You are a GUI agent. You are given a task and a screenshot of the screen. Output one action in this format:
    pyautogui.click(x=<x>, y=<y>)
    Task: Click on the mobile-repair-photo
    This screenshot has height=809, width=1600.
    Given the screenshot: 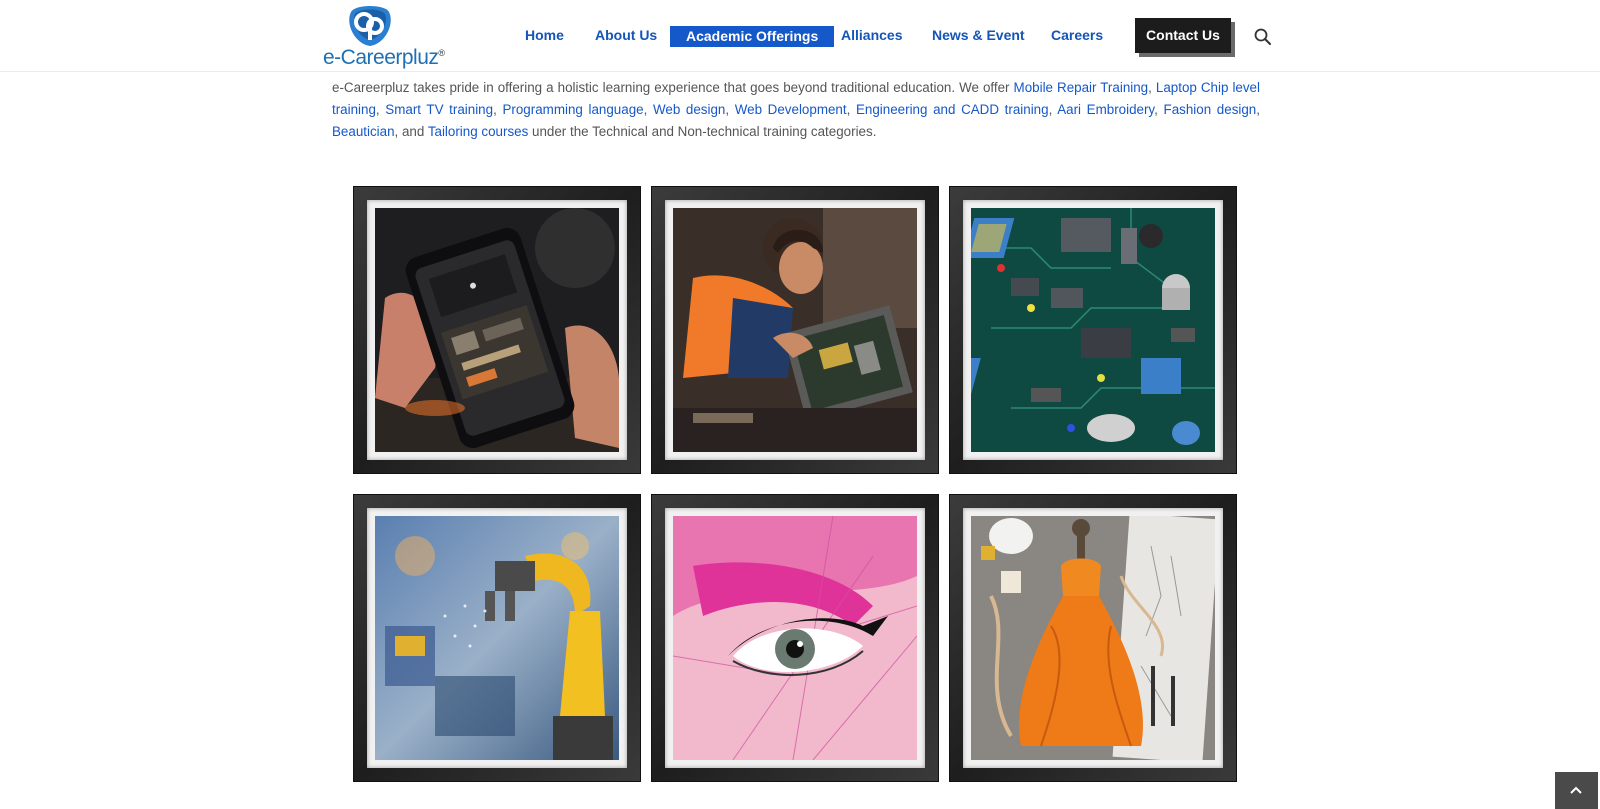 What is the action you would take?
    pyautogui.click(x=497, y=330)
    